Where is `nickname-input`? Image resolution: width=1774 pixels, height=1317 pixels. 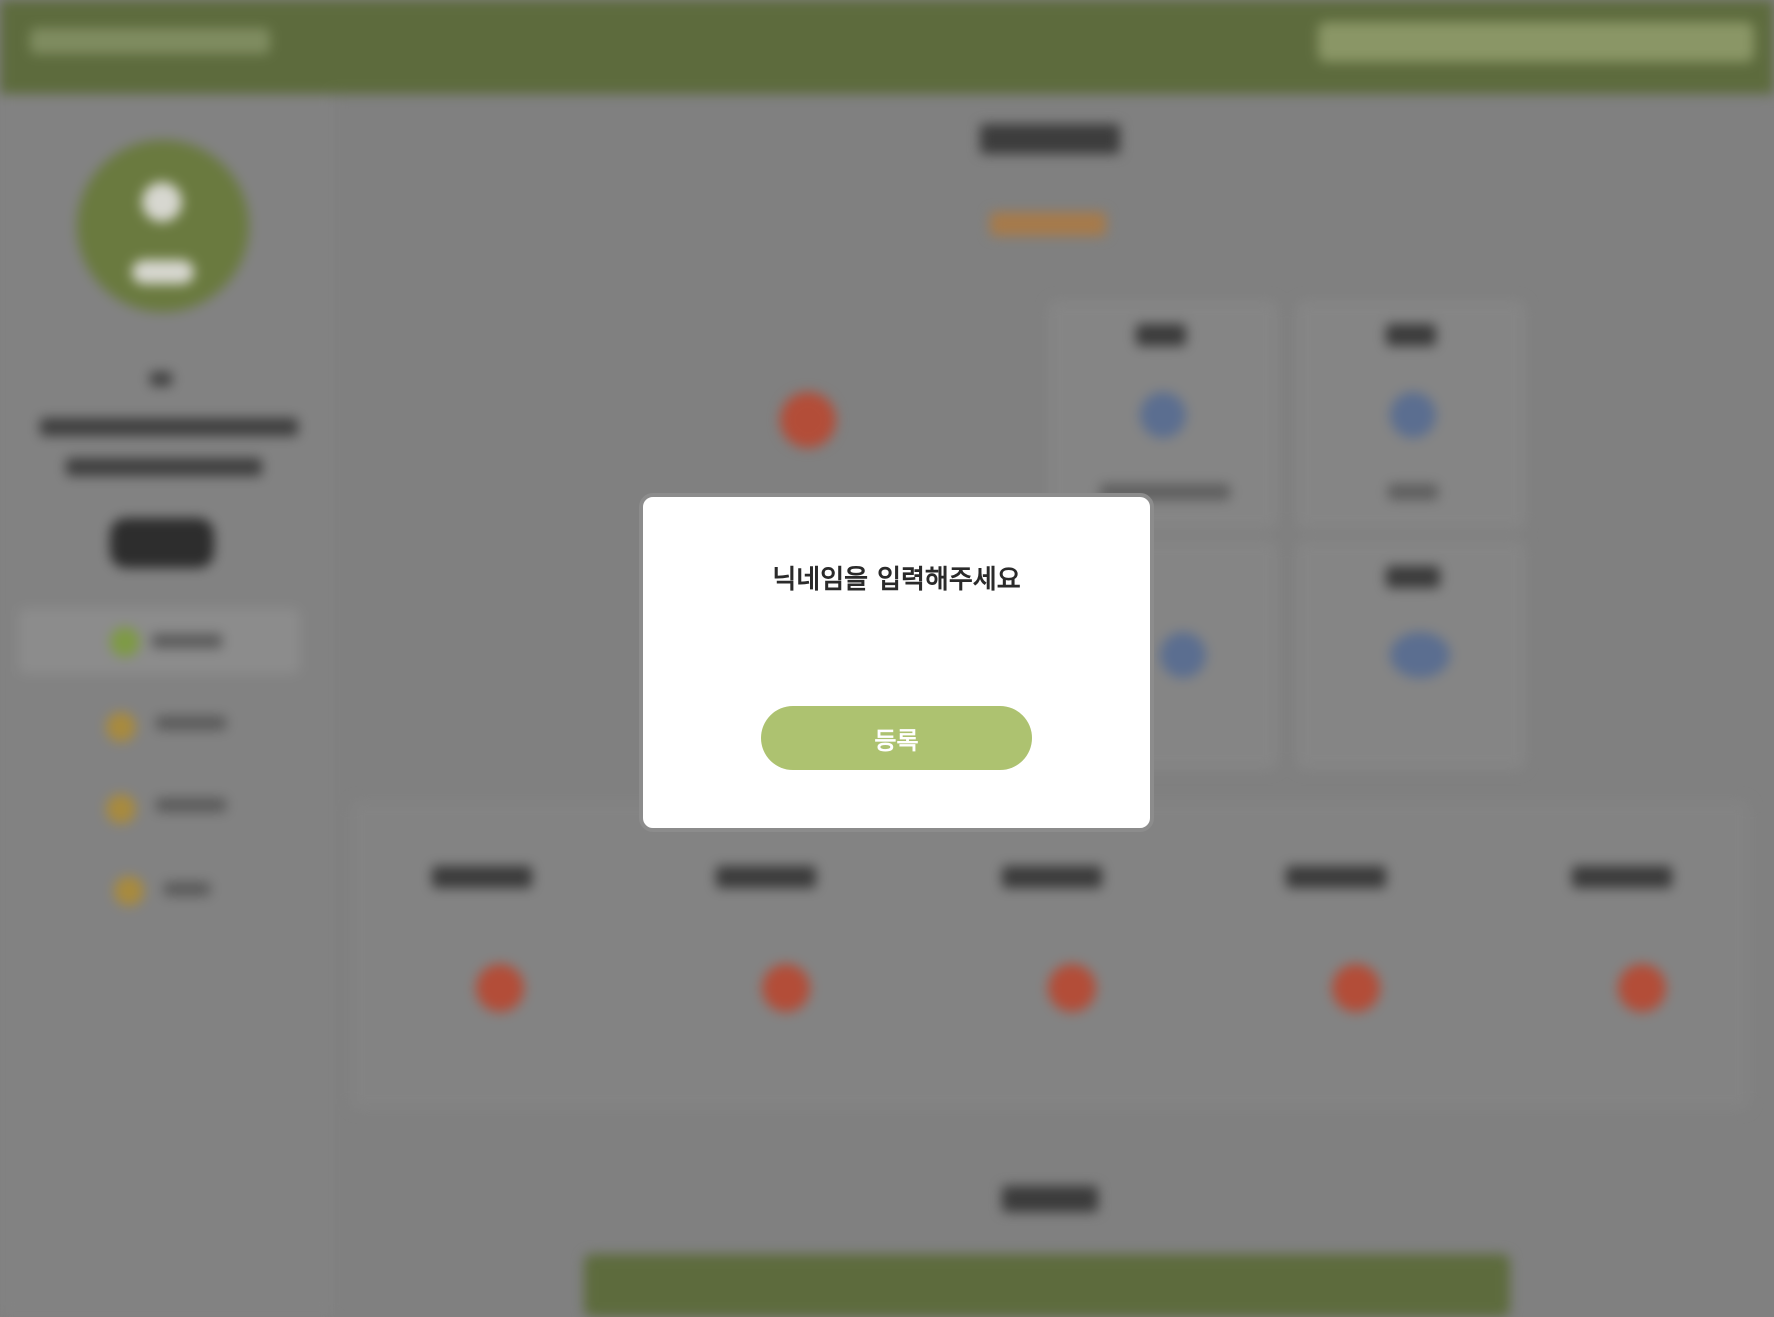 nickname-input is located at coordinates (896, 644).